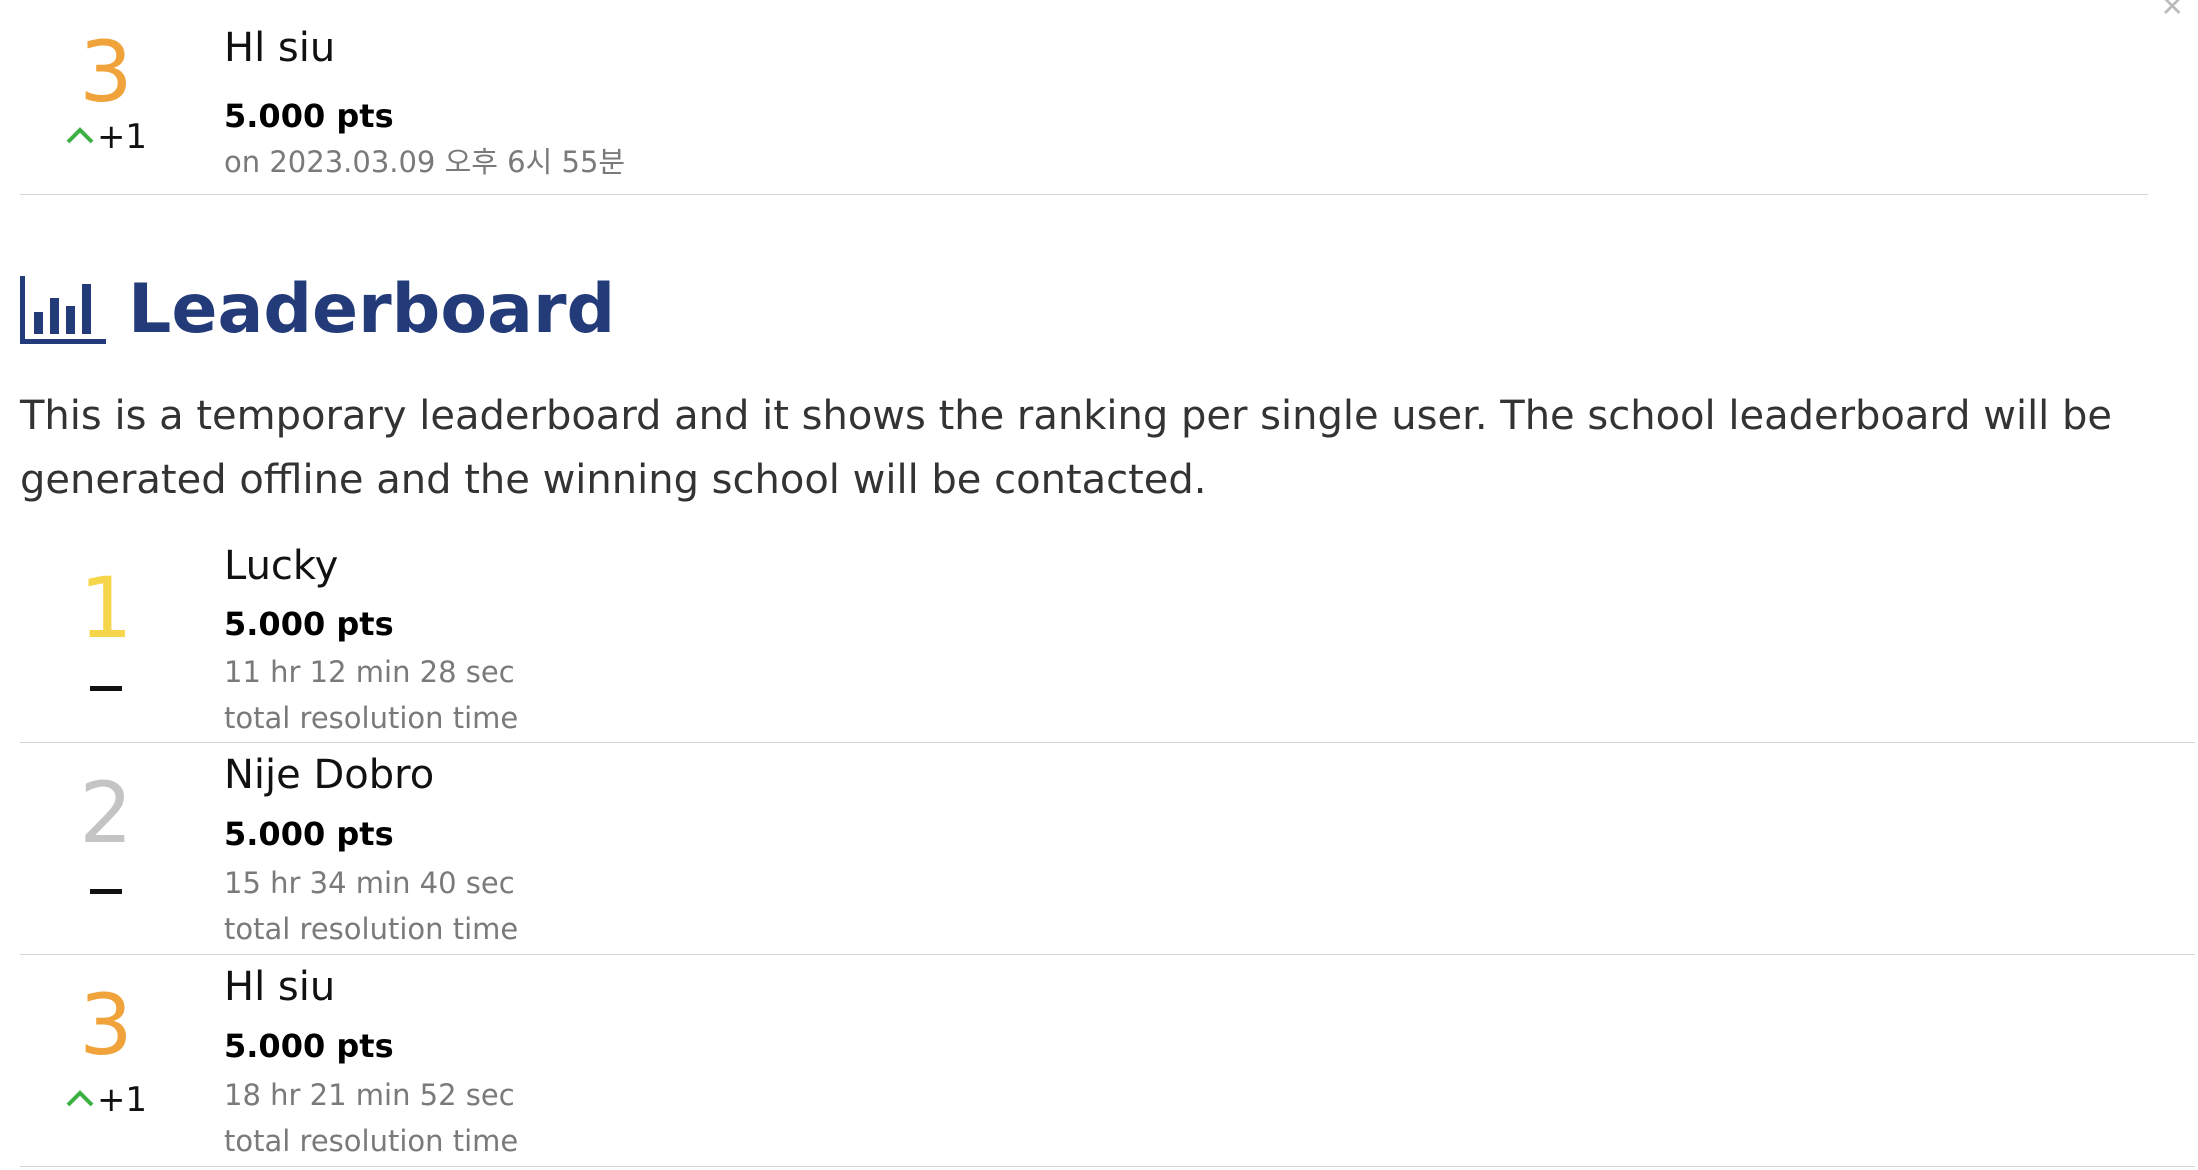 This screenshot has width=2198, height=1170. What do you see at coordinates (63, 310) in the screenshot?
I see `bar-chart-icon` at bounding box center [63, 310].